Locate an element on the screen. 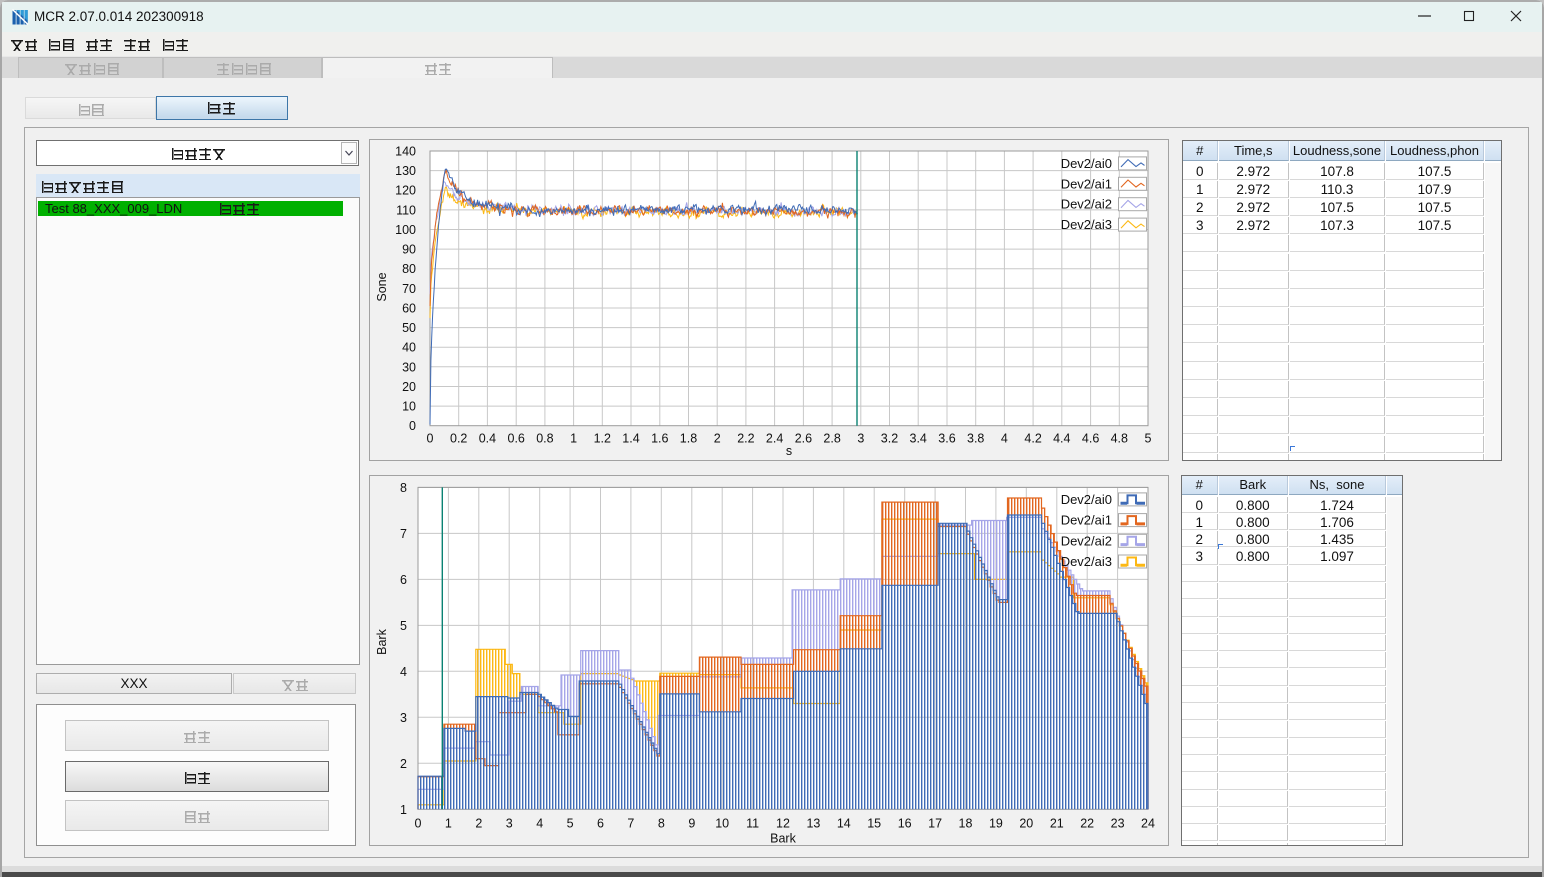 The image size is (1544, 877). svg-text: 22 is located at coordinates (1087, 823).